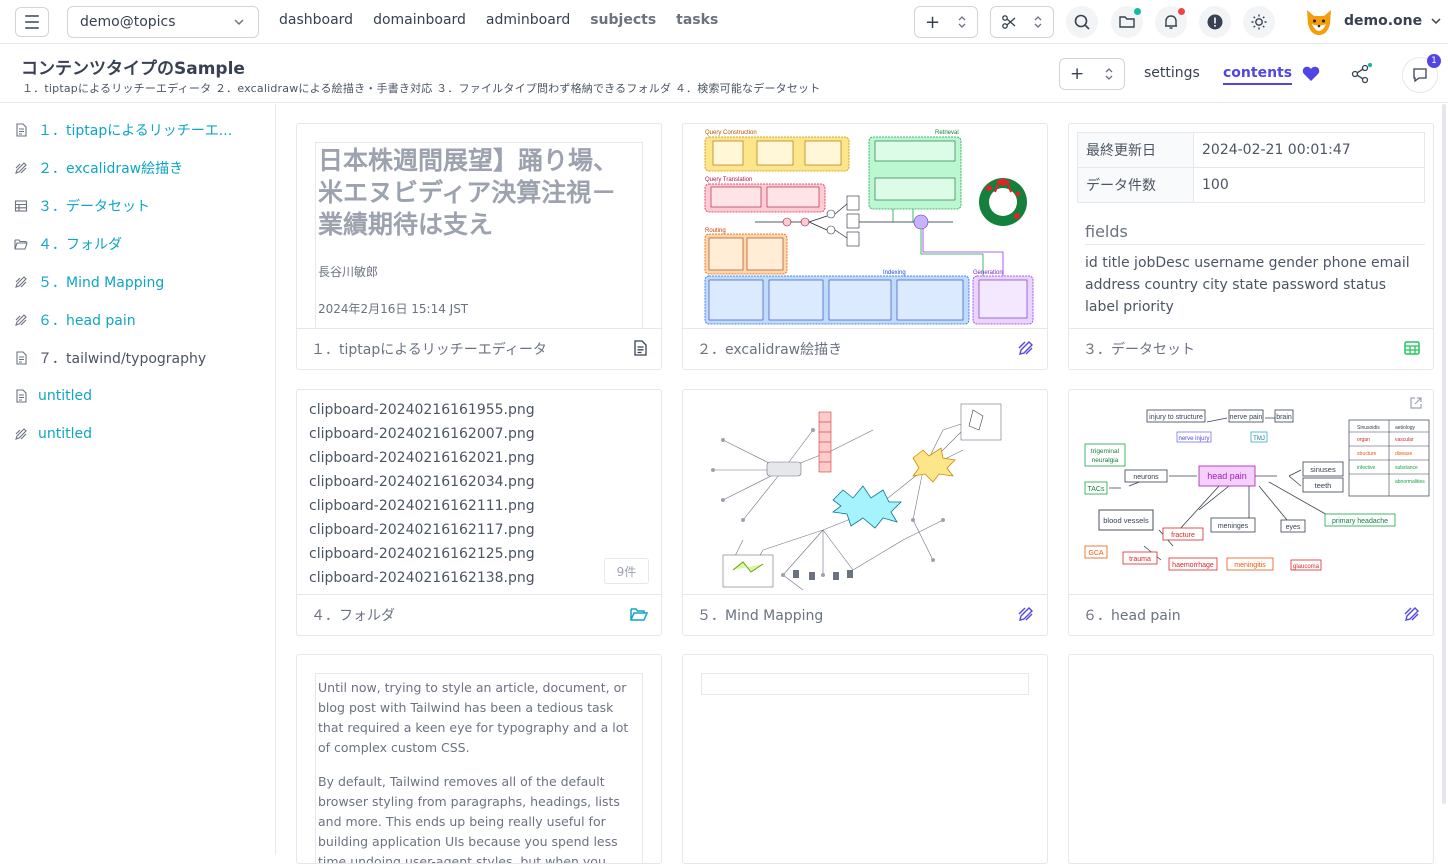 The width and height of the screenshot is (1448, 864). I want to click on svg-text: Query Construction, so click(731, 133).